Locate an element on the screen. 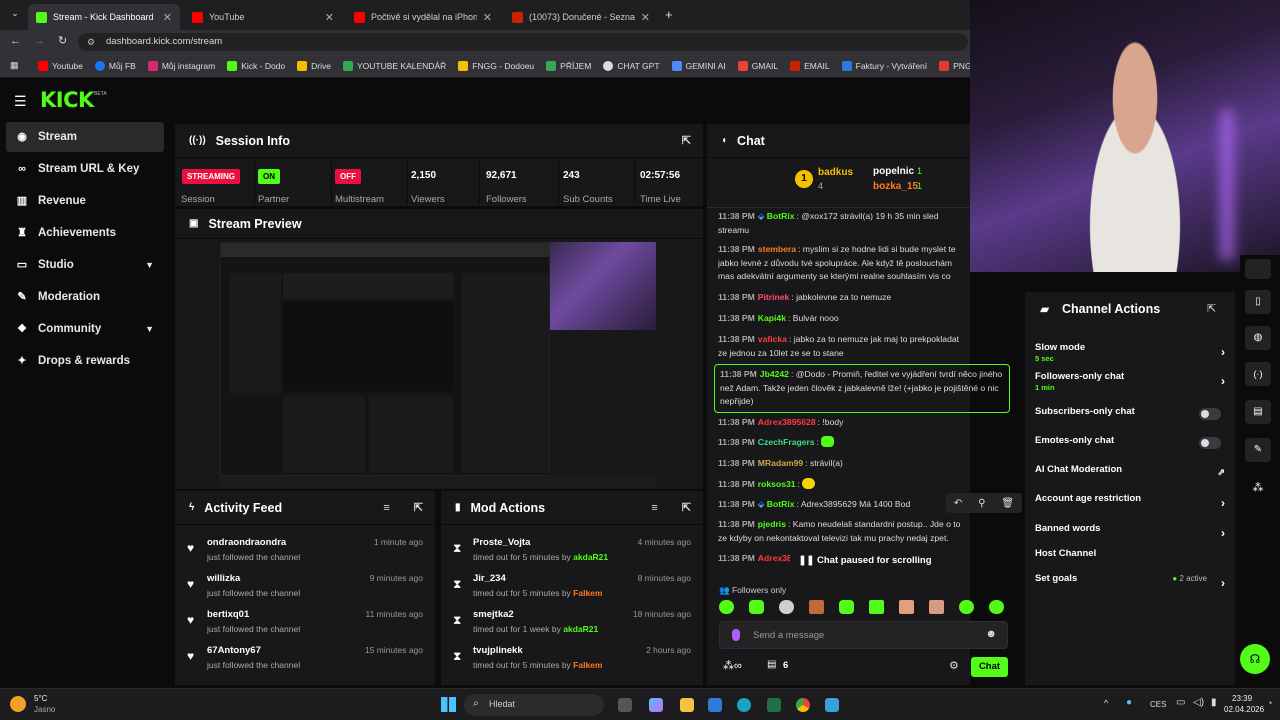 The image size is (1280, 720). reload-icon: ↻ is located at coordinates (62, 40).